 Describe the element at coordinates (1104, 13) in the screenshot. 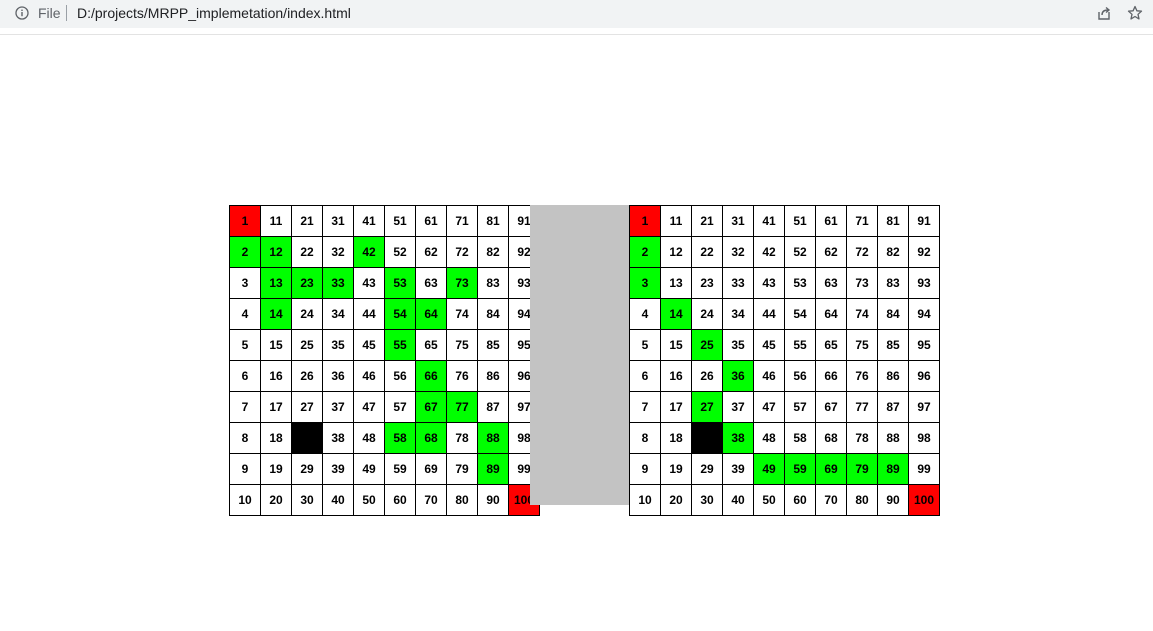

I see `share-icon` at that location.